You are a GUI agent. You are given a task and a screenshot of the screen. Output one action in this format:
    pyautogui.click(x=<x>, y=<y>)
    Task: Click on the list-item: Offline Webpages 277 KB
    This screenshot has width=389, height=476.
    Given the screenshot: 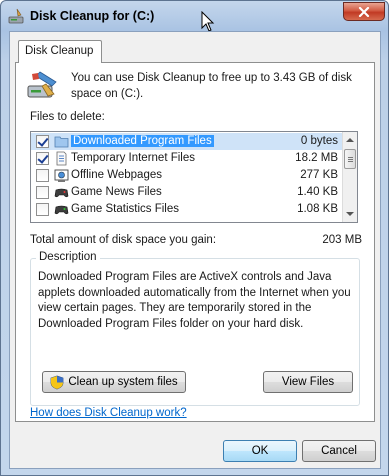 What is the action you would take?
    pyautogui.click(x=187, y=175)
    